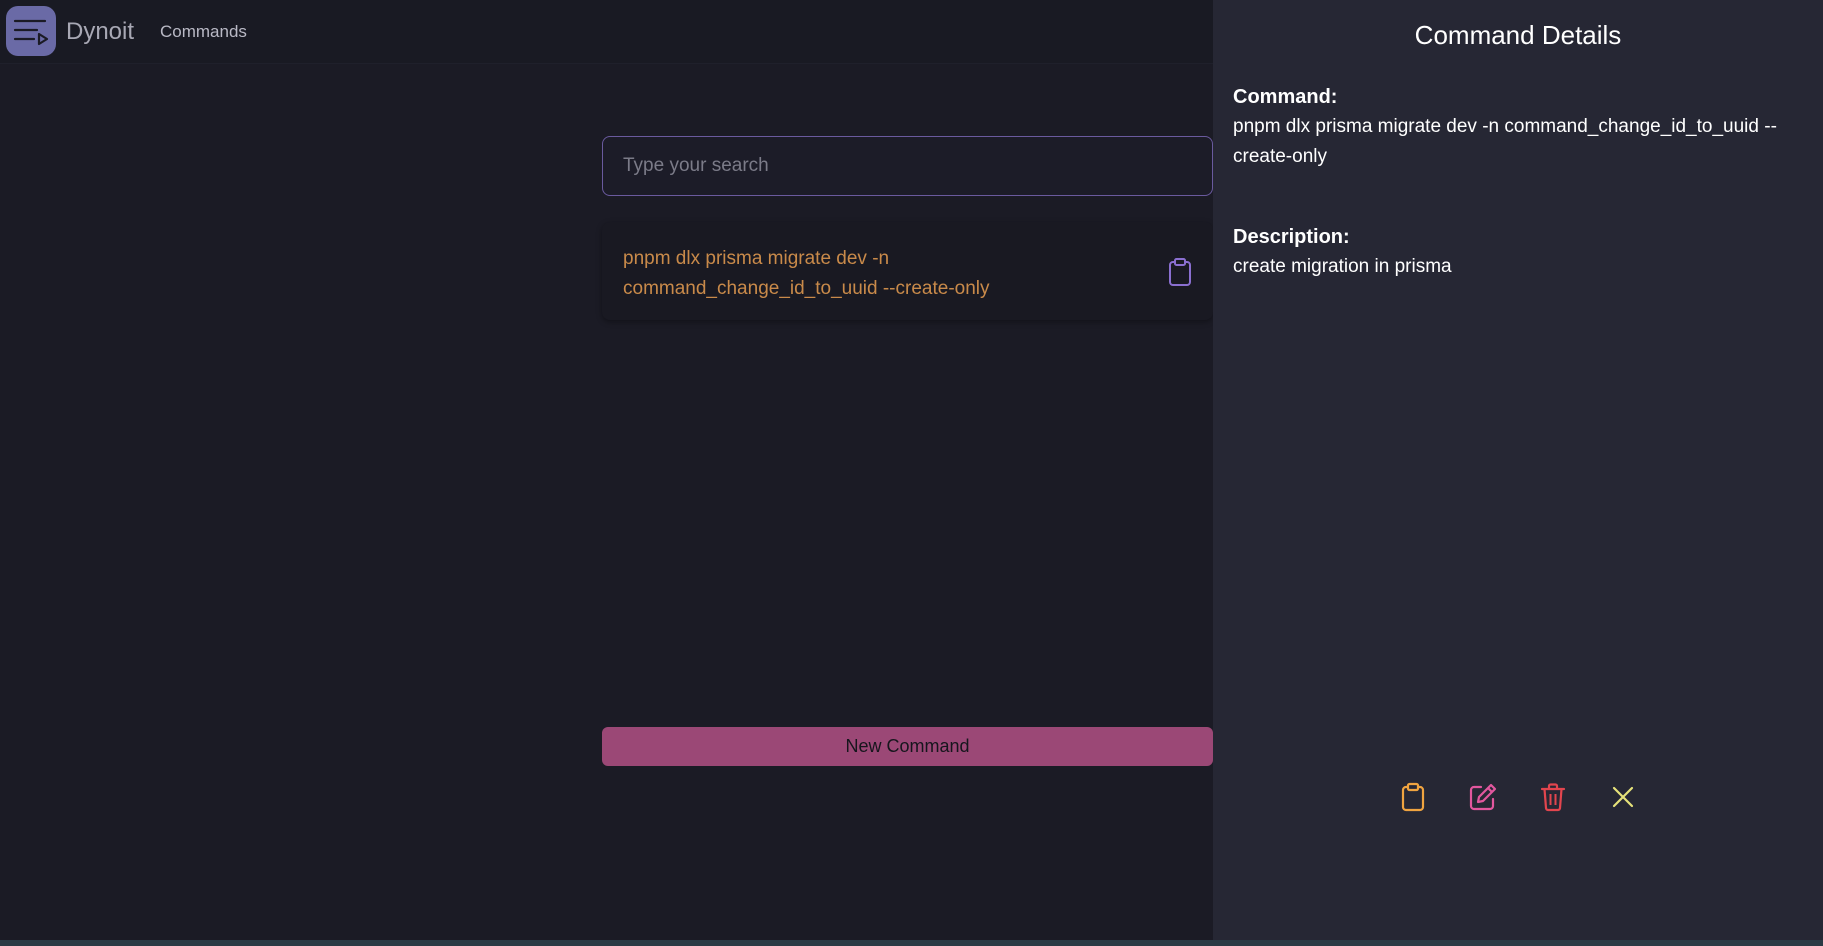  What do you see at coordinates (1285, 97) in the screenshot?
I see `command-label: Command:` at bounding box center [1285, 97].